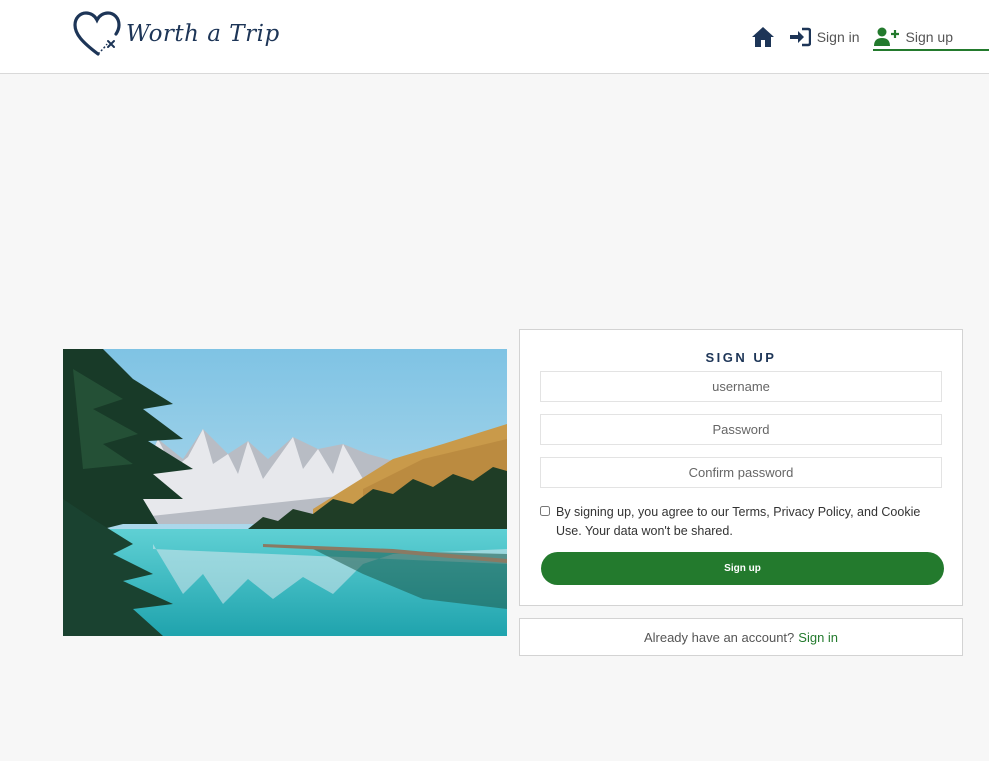 This screenshot has width=989, height=761. I want to click on nav-signup-label: Sign up, so click(929, 37).